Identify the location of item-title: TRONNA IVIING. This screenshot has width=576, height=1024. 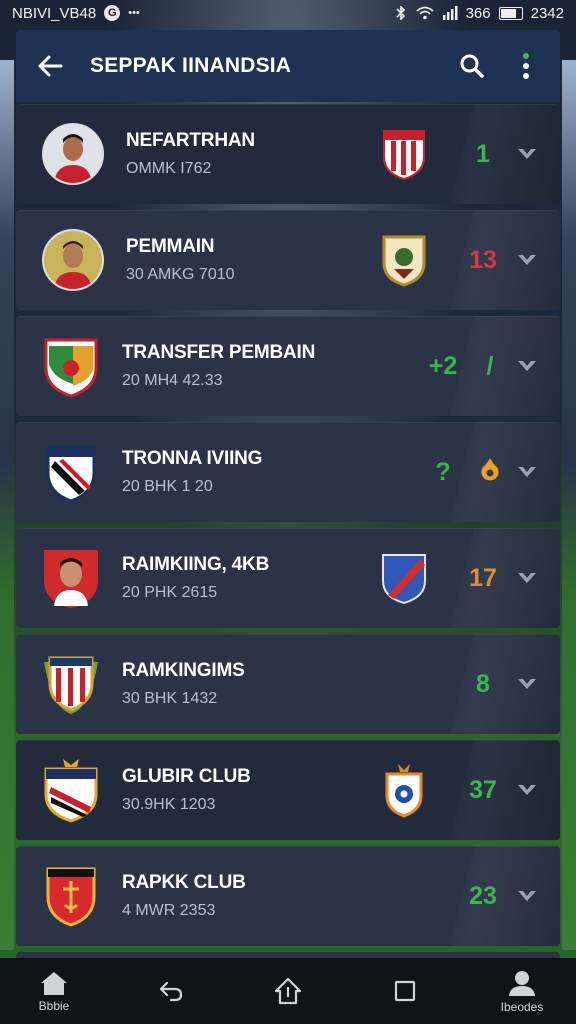
(192, 458).